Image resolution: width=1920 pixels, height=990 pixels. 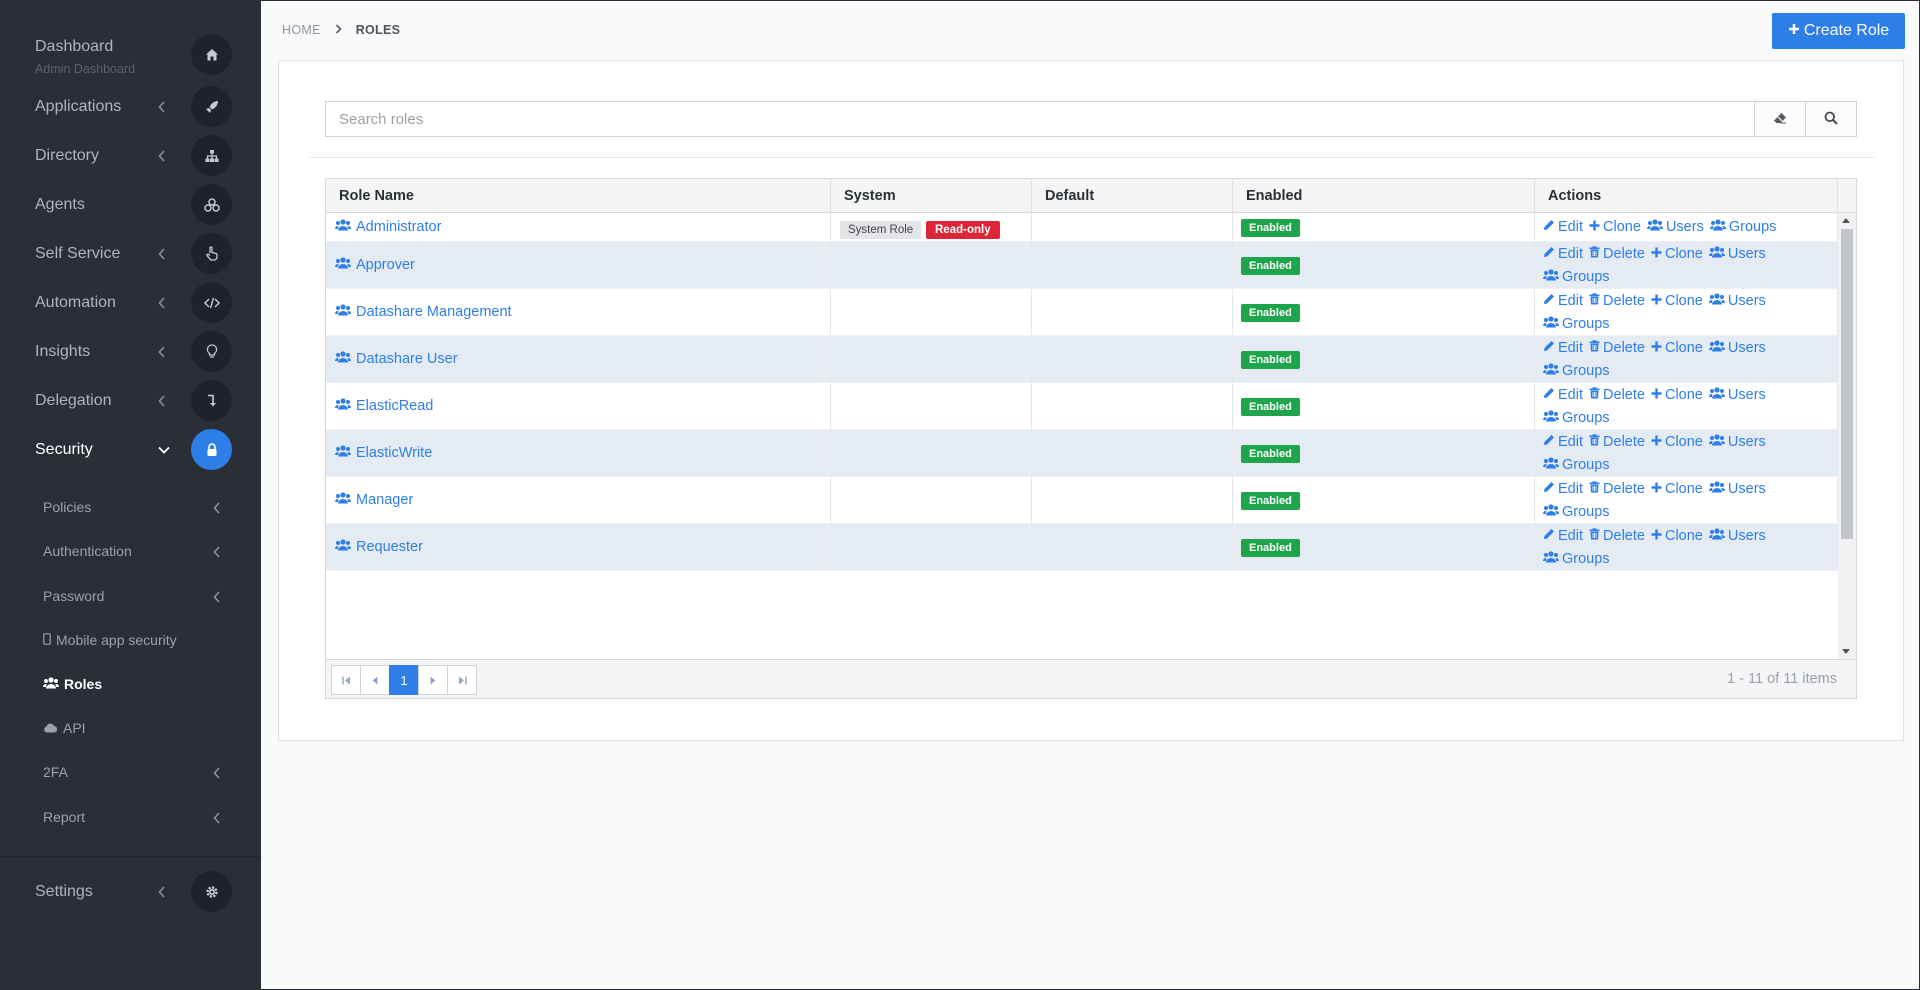 I want to click on role-name-link: Administrator, so click(x=387, y=227).